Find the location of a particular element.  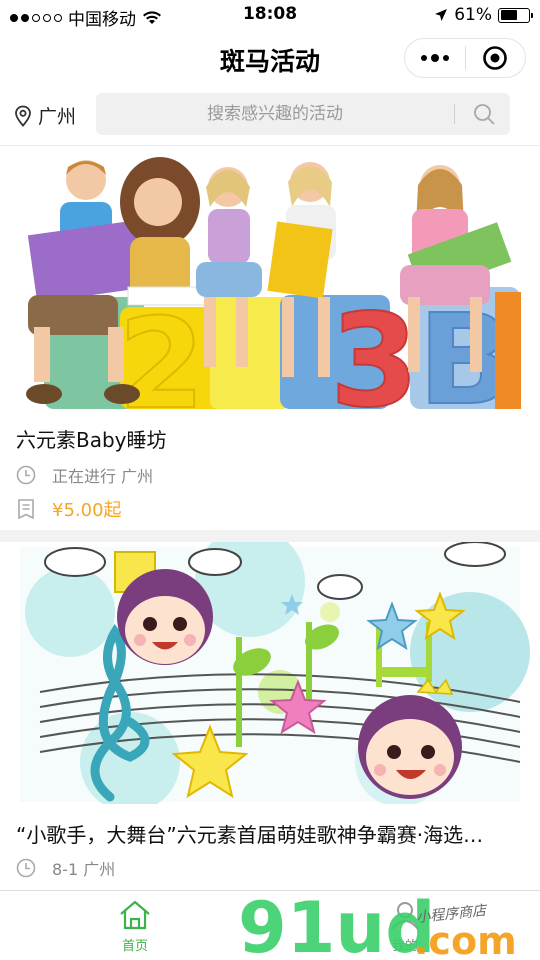

activity-title: 六元素Baby睡坊 is located at coordinates (91, 440).